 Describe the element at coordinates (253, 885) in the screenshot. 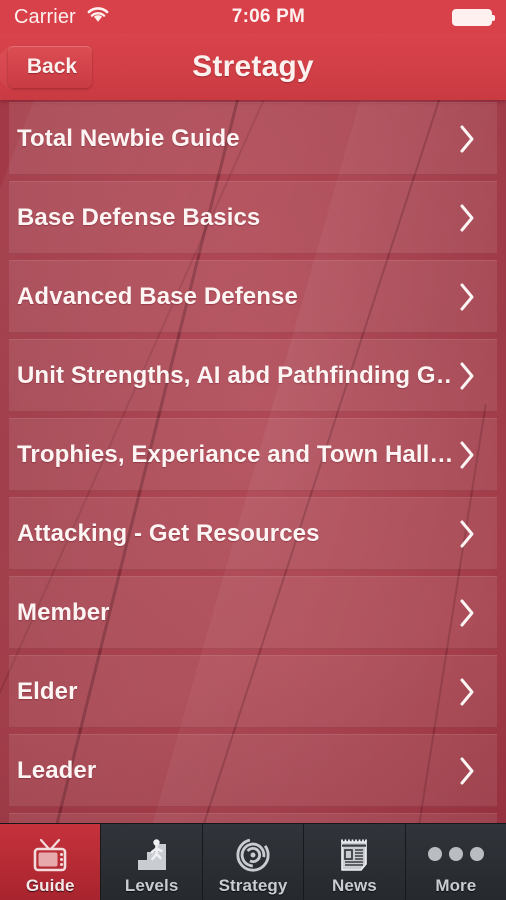

I see `tab-strategy-label: Strategy` at that location.